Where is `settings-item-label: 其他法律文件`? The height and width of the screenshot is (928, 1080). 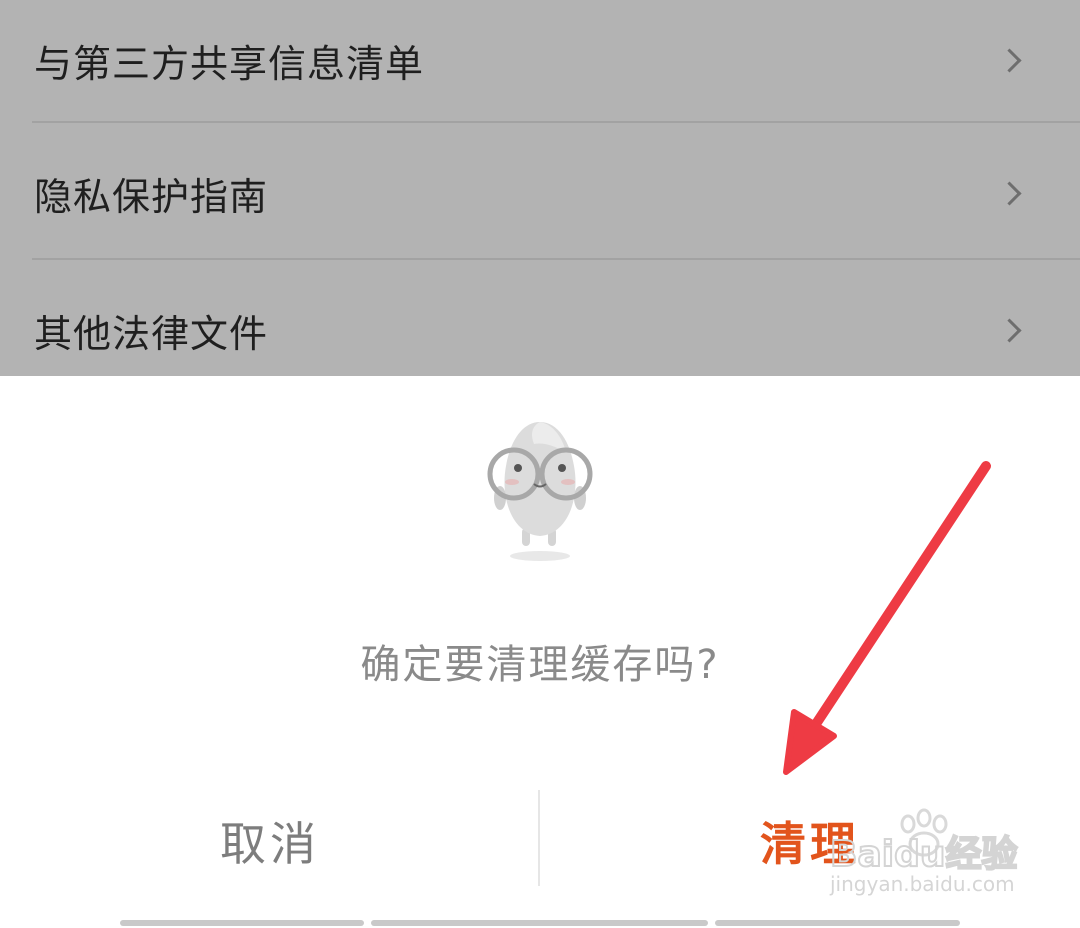
settings-item-label: 其他法律文件 is located at coordinates (151, 333).